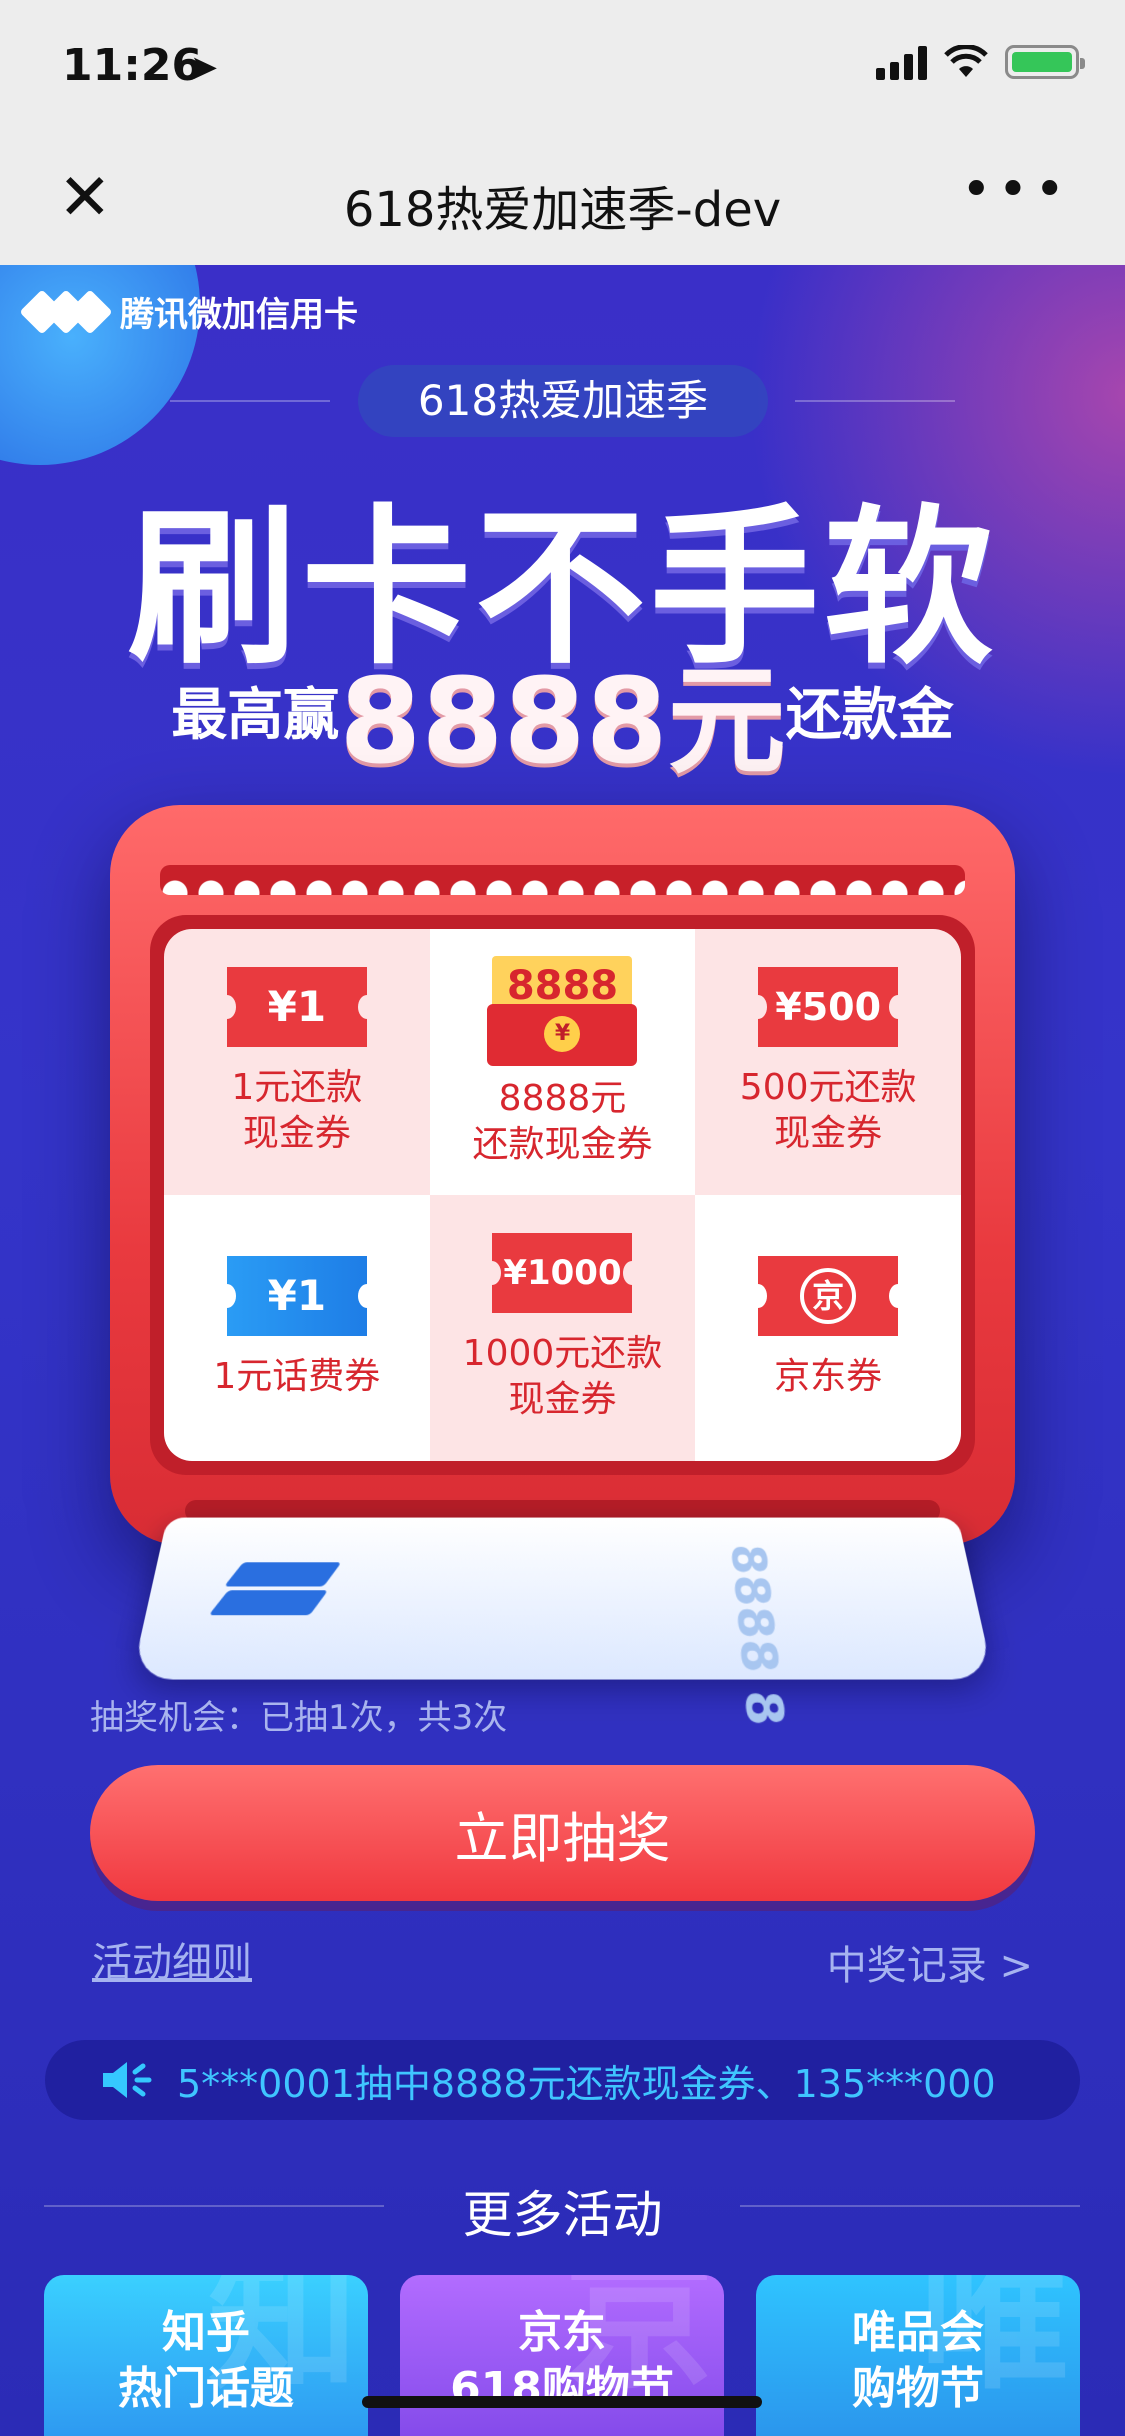 This screenshot has width=1125, height=2436. Describe the element at coordinates (758, 1635) in the screenshot. I see `card-number: 8888 8` at that location.